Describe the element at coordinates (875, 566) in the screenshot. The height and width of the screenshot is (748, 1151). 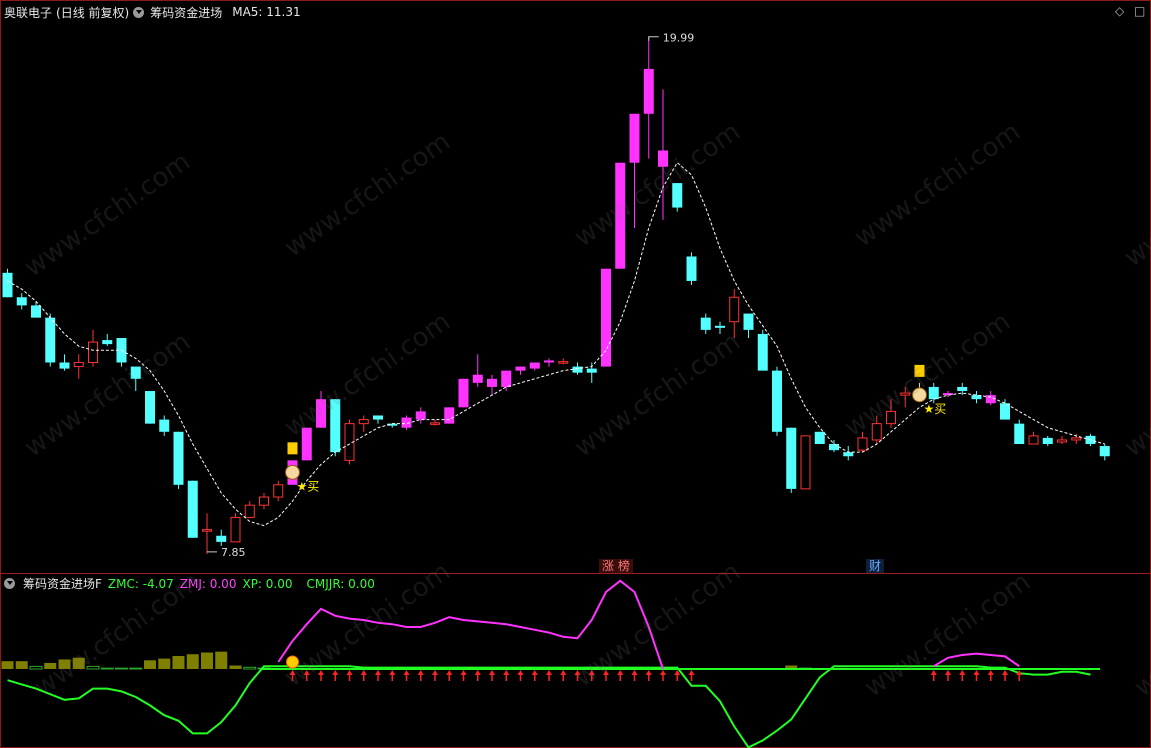
I see `finance-tag: 财` at that location.